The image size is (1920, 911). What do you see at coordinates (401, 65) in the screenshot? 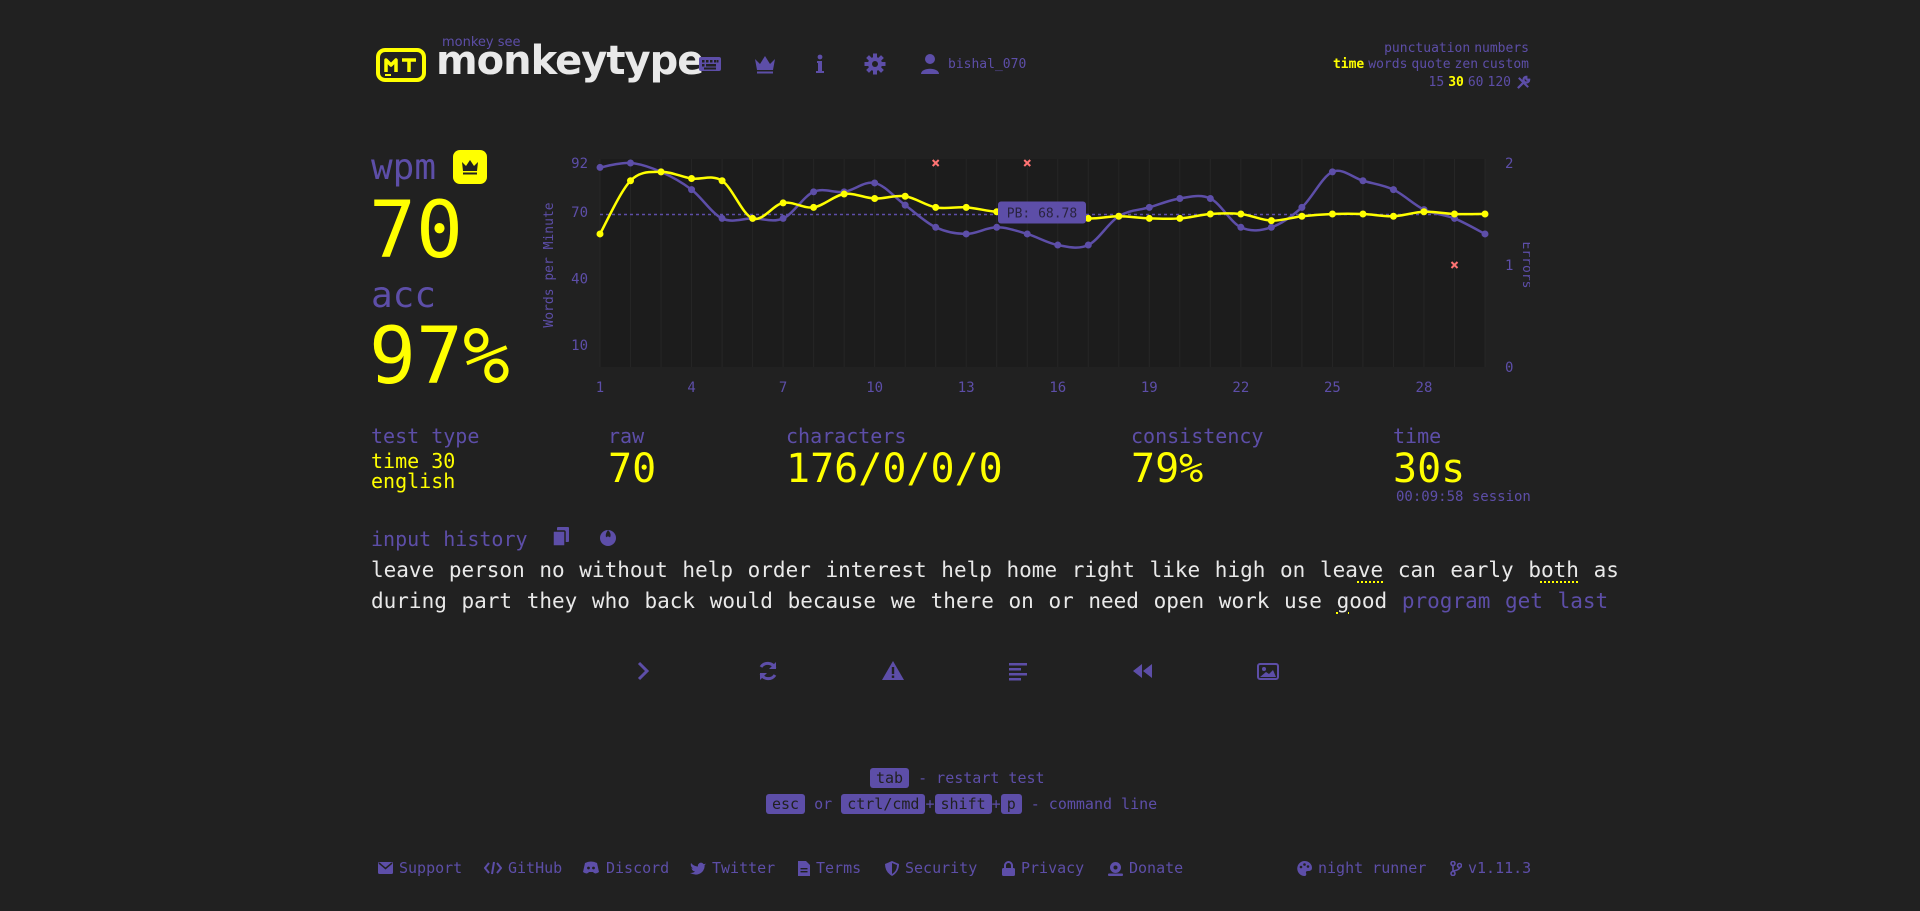
I see `logo-icon` at bounding box center [401, 65].